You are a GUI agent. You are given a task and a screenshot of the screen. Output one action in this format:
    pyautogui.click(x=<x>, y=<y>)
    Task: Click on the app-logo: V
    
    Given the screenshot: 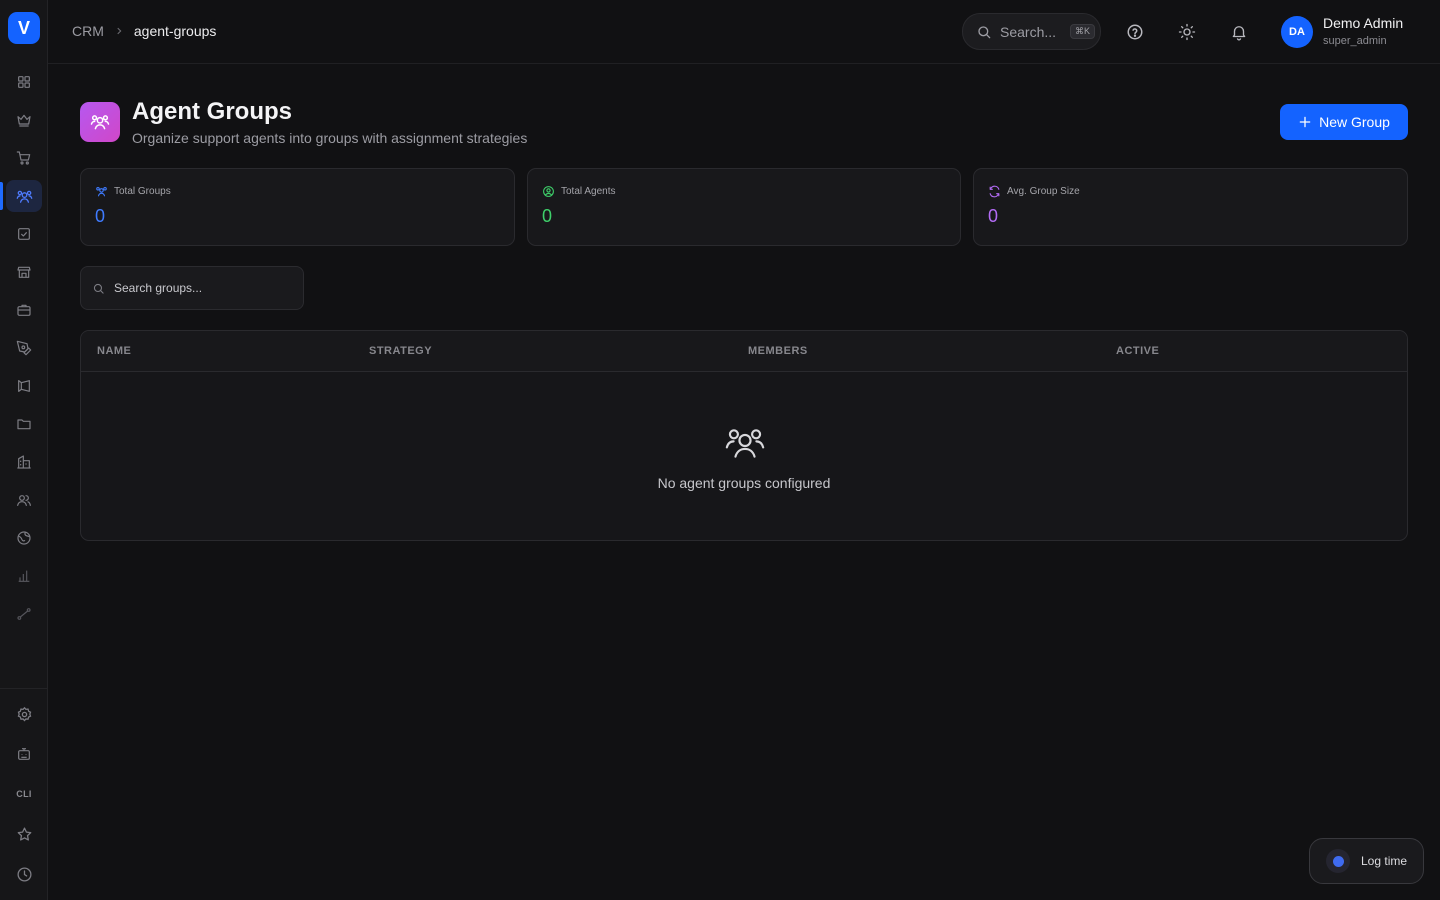 What is the action you would take?
    pyautogui.click(x=24, y=28)
    